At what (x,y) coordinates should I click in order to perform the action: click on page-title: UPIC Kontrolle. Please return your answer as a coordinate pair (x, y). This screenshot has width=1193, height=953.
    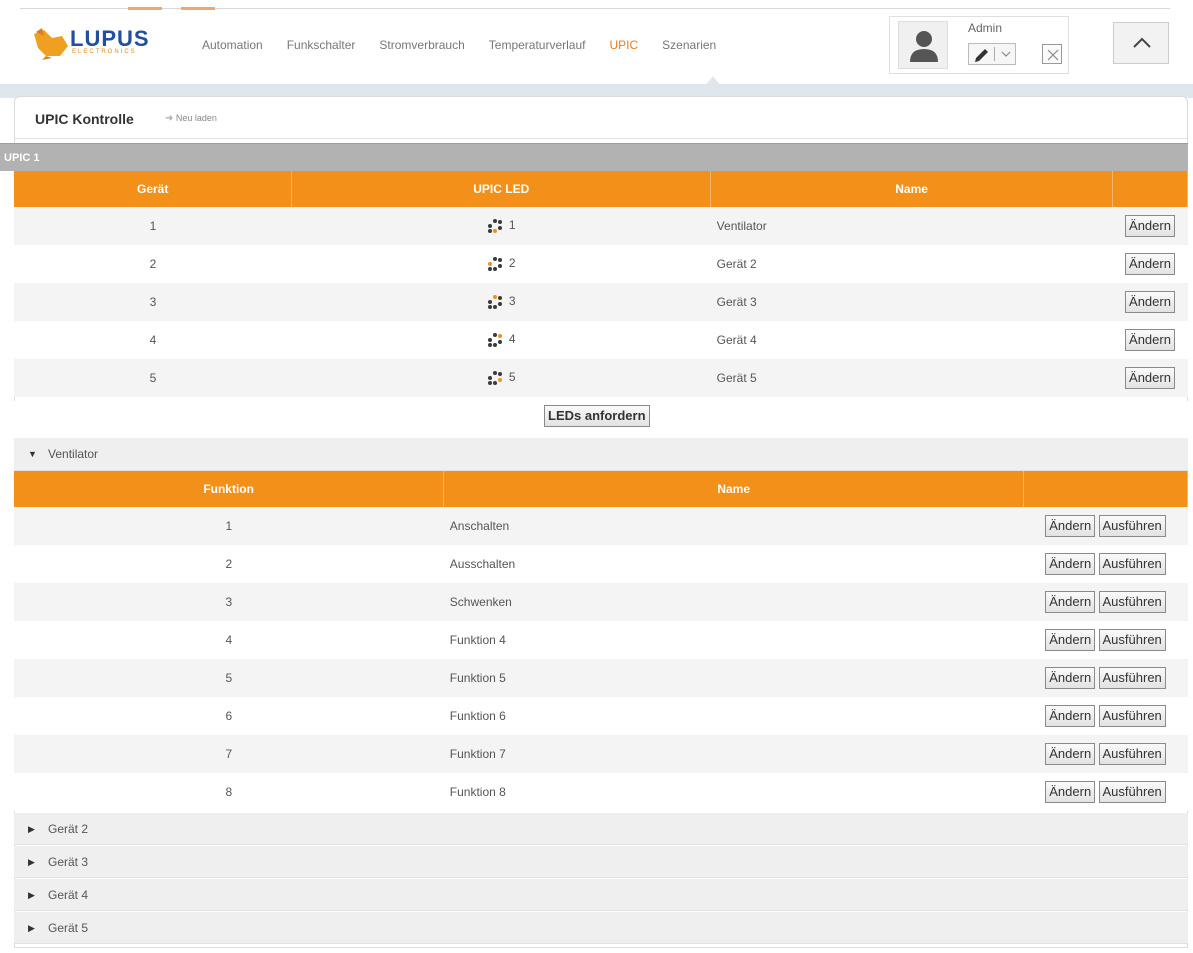
    Looking at the image, I should click on (84, 119).